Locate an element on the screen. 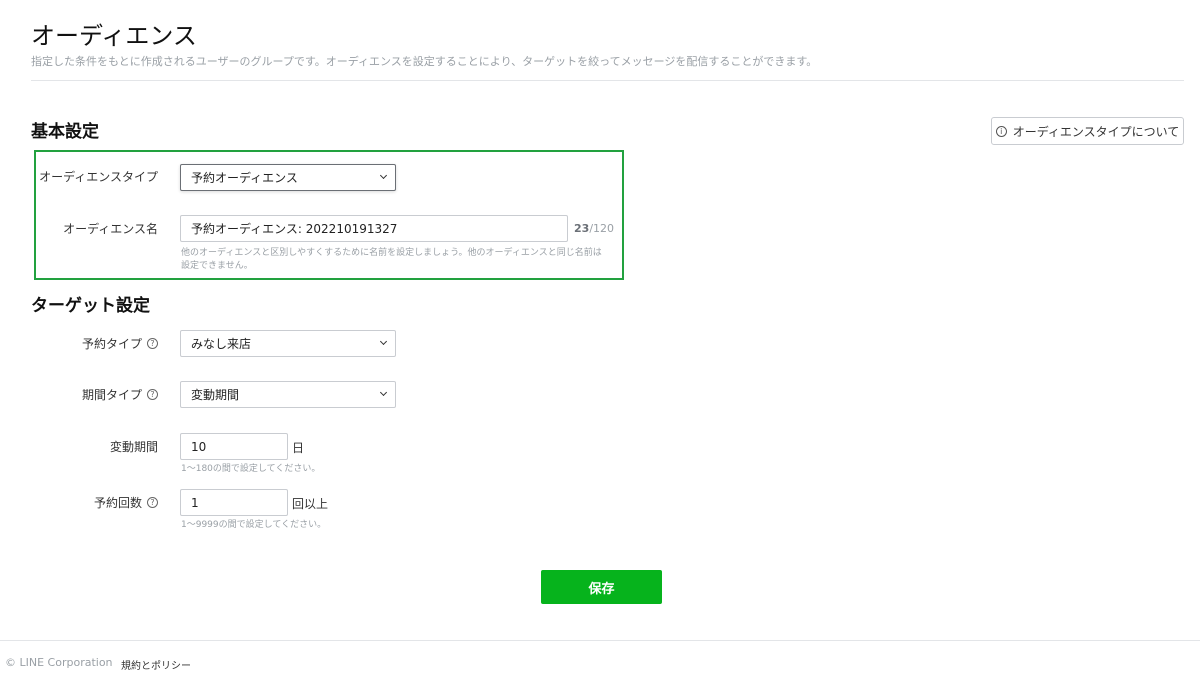  save-button: 保存 is located at coordinates (601, 587).